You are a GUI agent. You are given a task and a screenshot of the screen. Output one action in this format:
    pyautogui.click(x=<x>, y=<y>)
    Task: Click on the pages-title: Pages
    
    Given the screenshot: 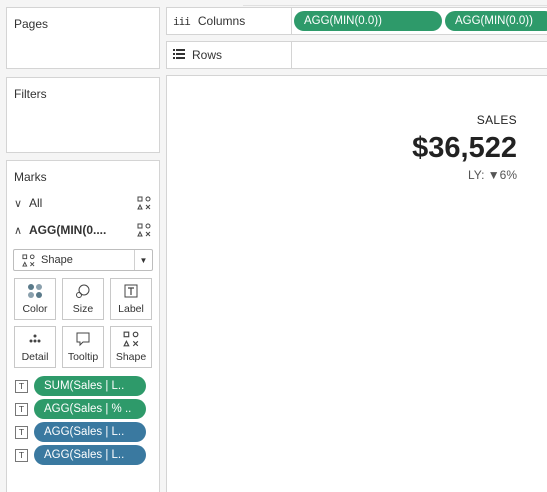 What is the action you would take?
    pyautogui.click(x=31, y=24)
    